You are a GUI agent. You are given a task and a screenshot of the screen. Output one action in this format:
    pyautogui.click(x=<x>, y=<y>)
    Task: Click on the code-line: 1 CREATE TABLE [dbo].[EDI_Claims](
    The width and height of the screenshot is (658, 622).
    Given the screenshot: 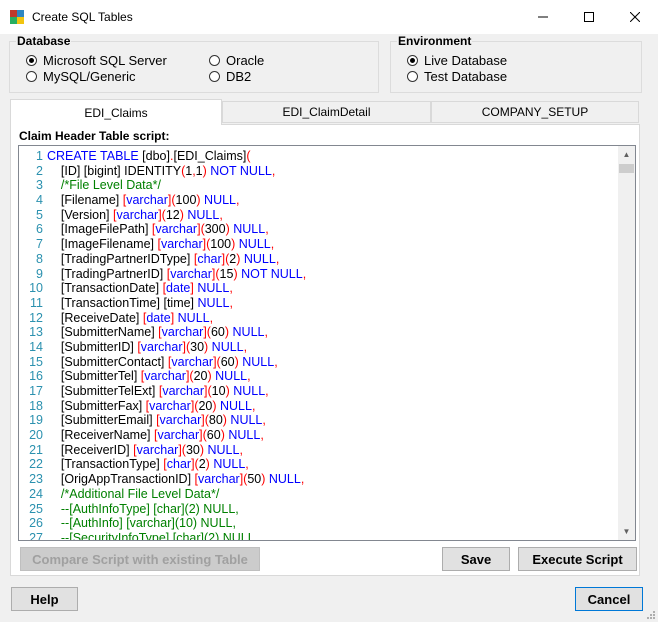 What is the action you would take?
    pyautogui.click(x=162, y=156)
    